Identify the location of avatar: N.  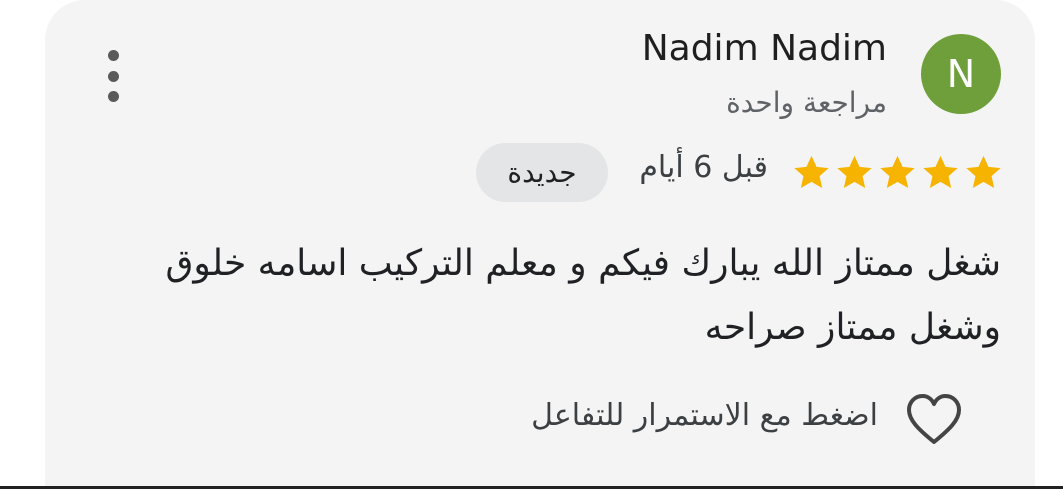
(961, 74).